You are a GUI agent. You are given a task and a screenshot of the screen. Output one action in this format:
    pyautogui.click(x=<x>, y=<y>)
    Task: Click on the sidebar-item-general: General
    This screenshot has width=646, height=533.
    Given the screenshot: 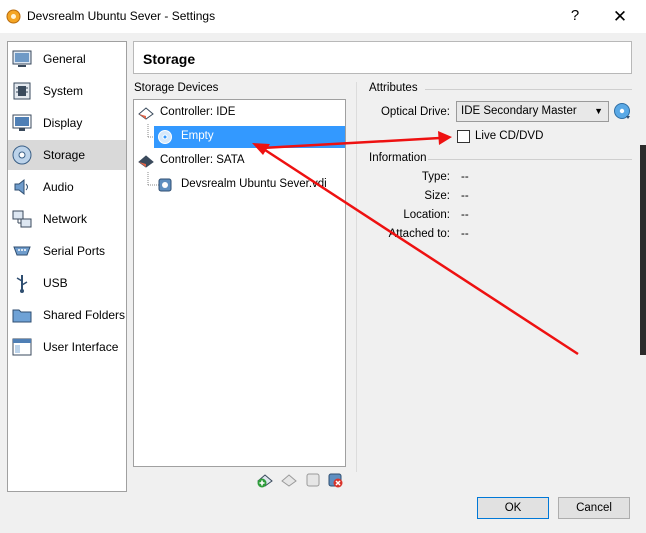 What is the action you would take?
    pyautogui.click(x=67, y=59)
    